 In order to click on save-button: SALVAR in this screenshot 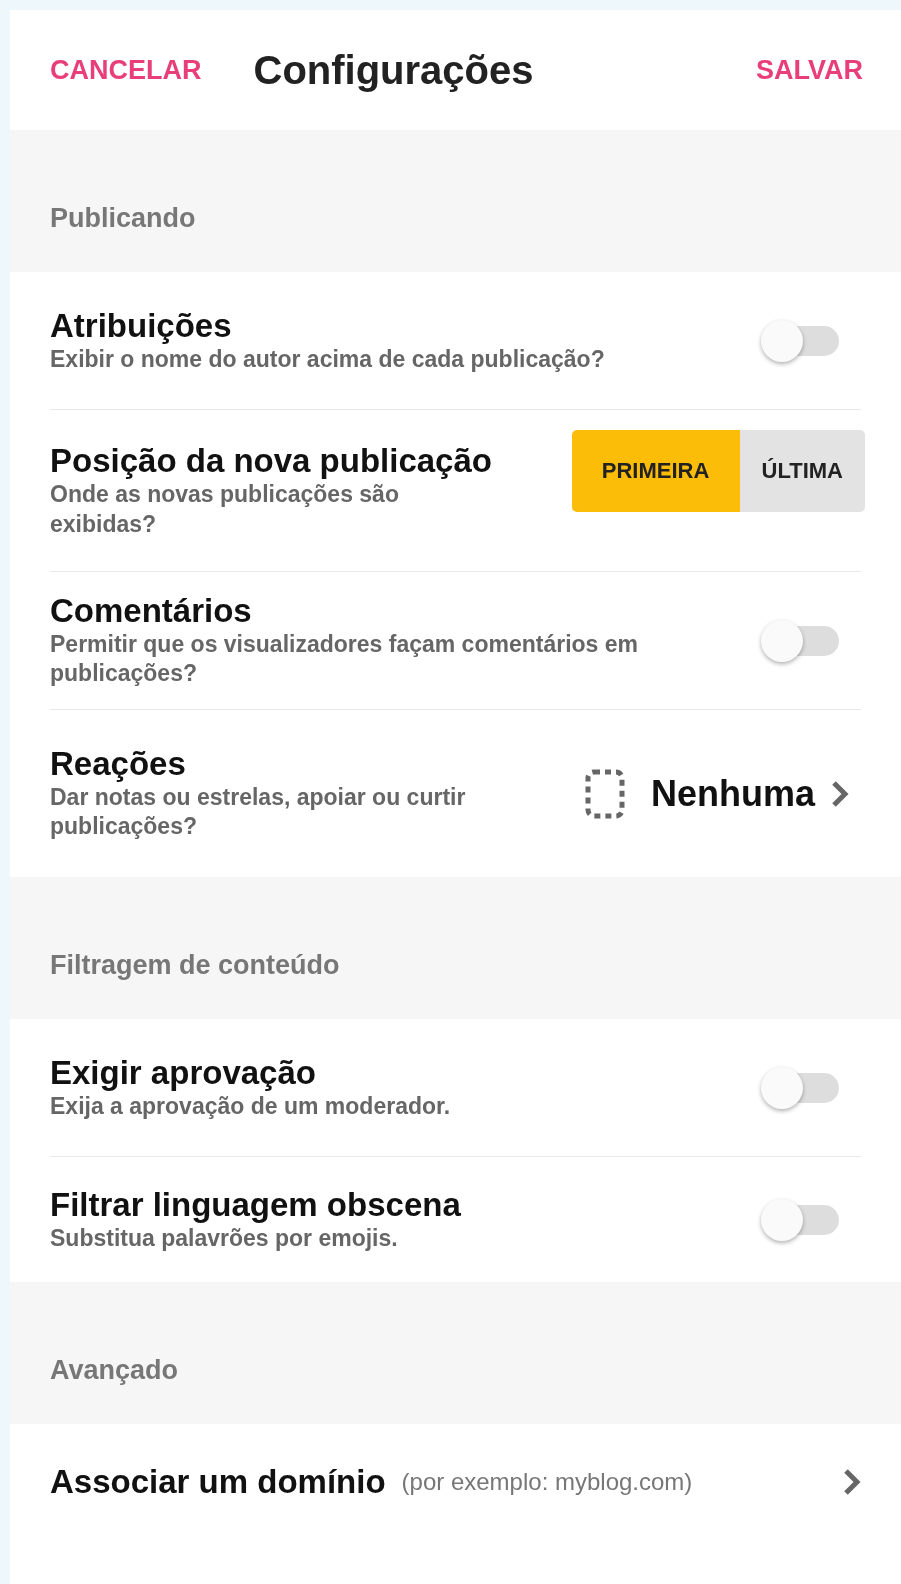, I will do `click(809, 70)`.